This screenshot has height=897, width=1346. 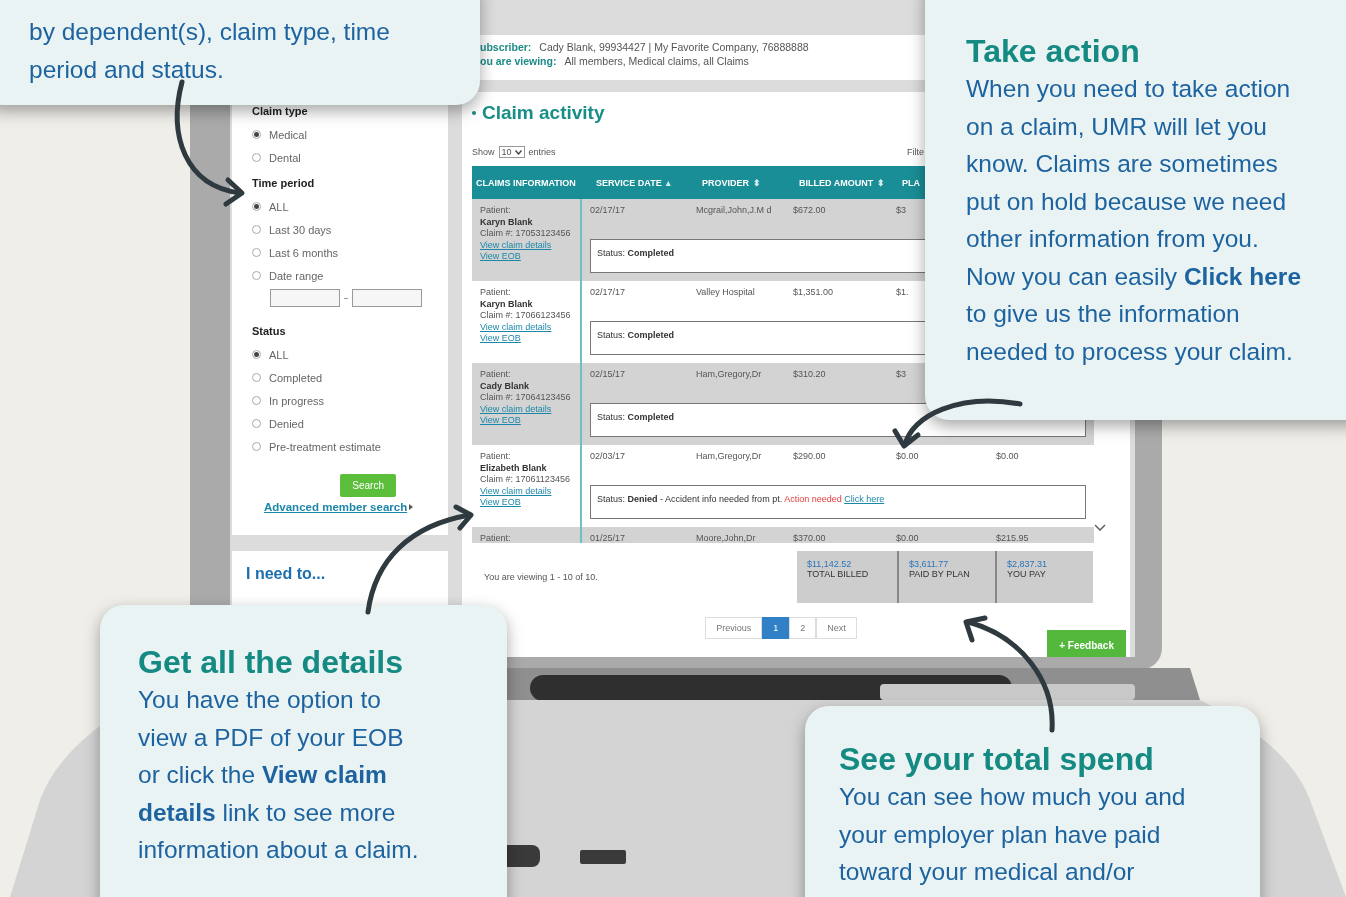 I want to click on field-label: ou are viewing:, so click(x=518, y=61).